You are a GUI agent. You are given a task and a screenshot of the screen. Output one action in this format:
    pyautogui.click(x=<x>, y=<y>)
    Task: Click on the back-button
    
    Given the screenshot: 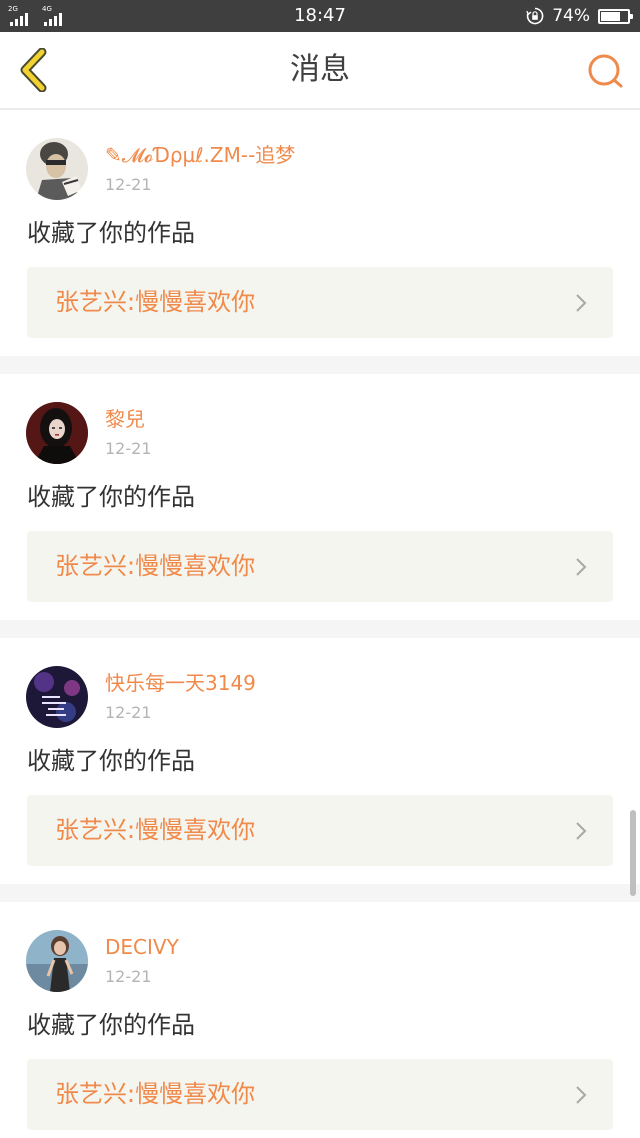 What is the action you would take?
    pyautogui.click(x=35, y=70)
    